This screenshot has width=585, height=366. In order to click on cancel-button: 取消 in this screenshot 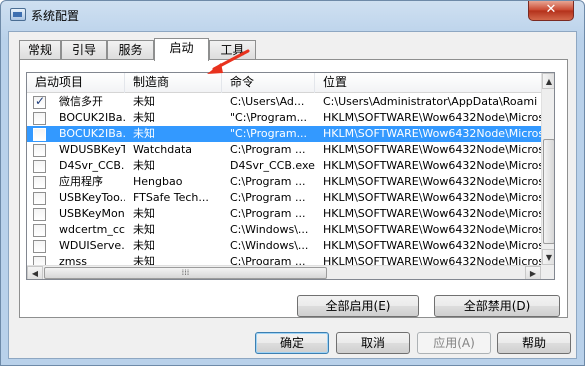, I will do `click(373, 343)`.